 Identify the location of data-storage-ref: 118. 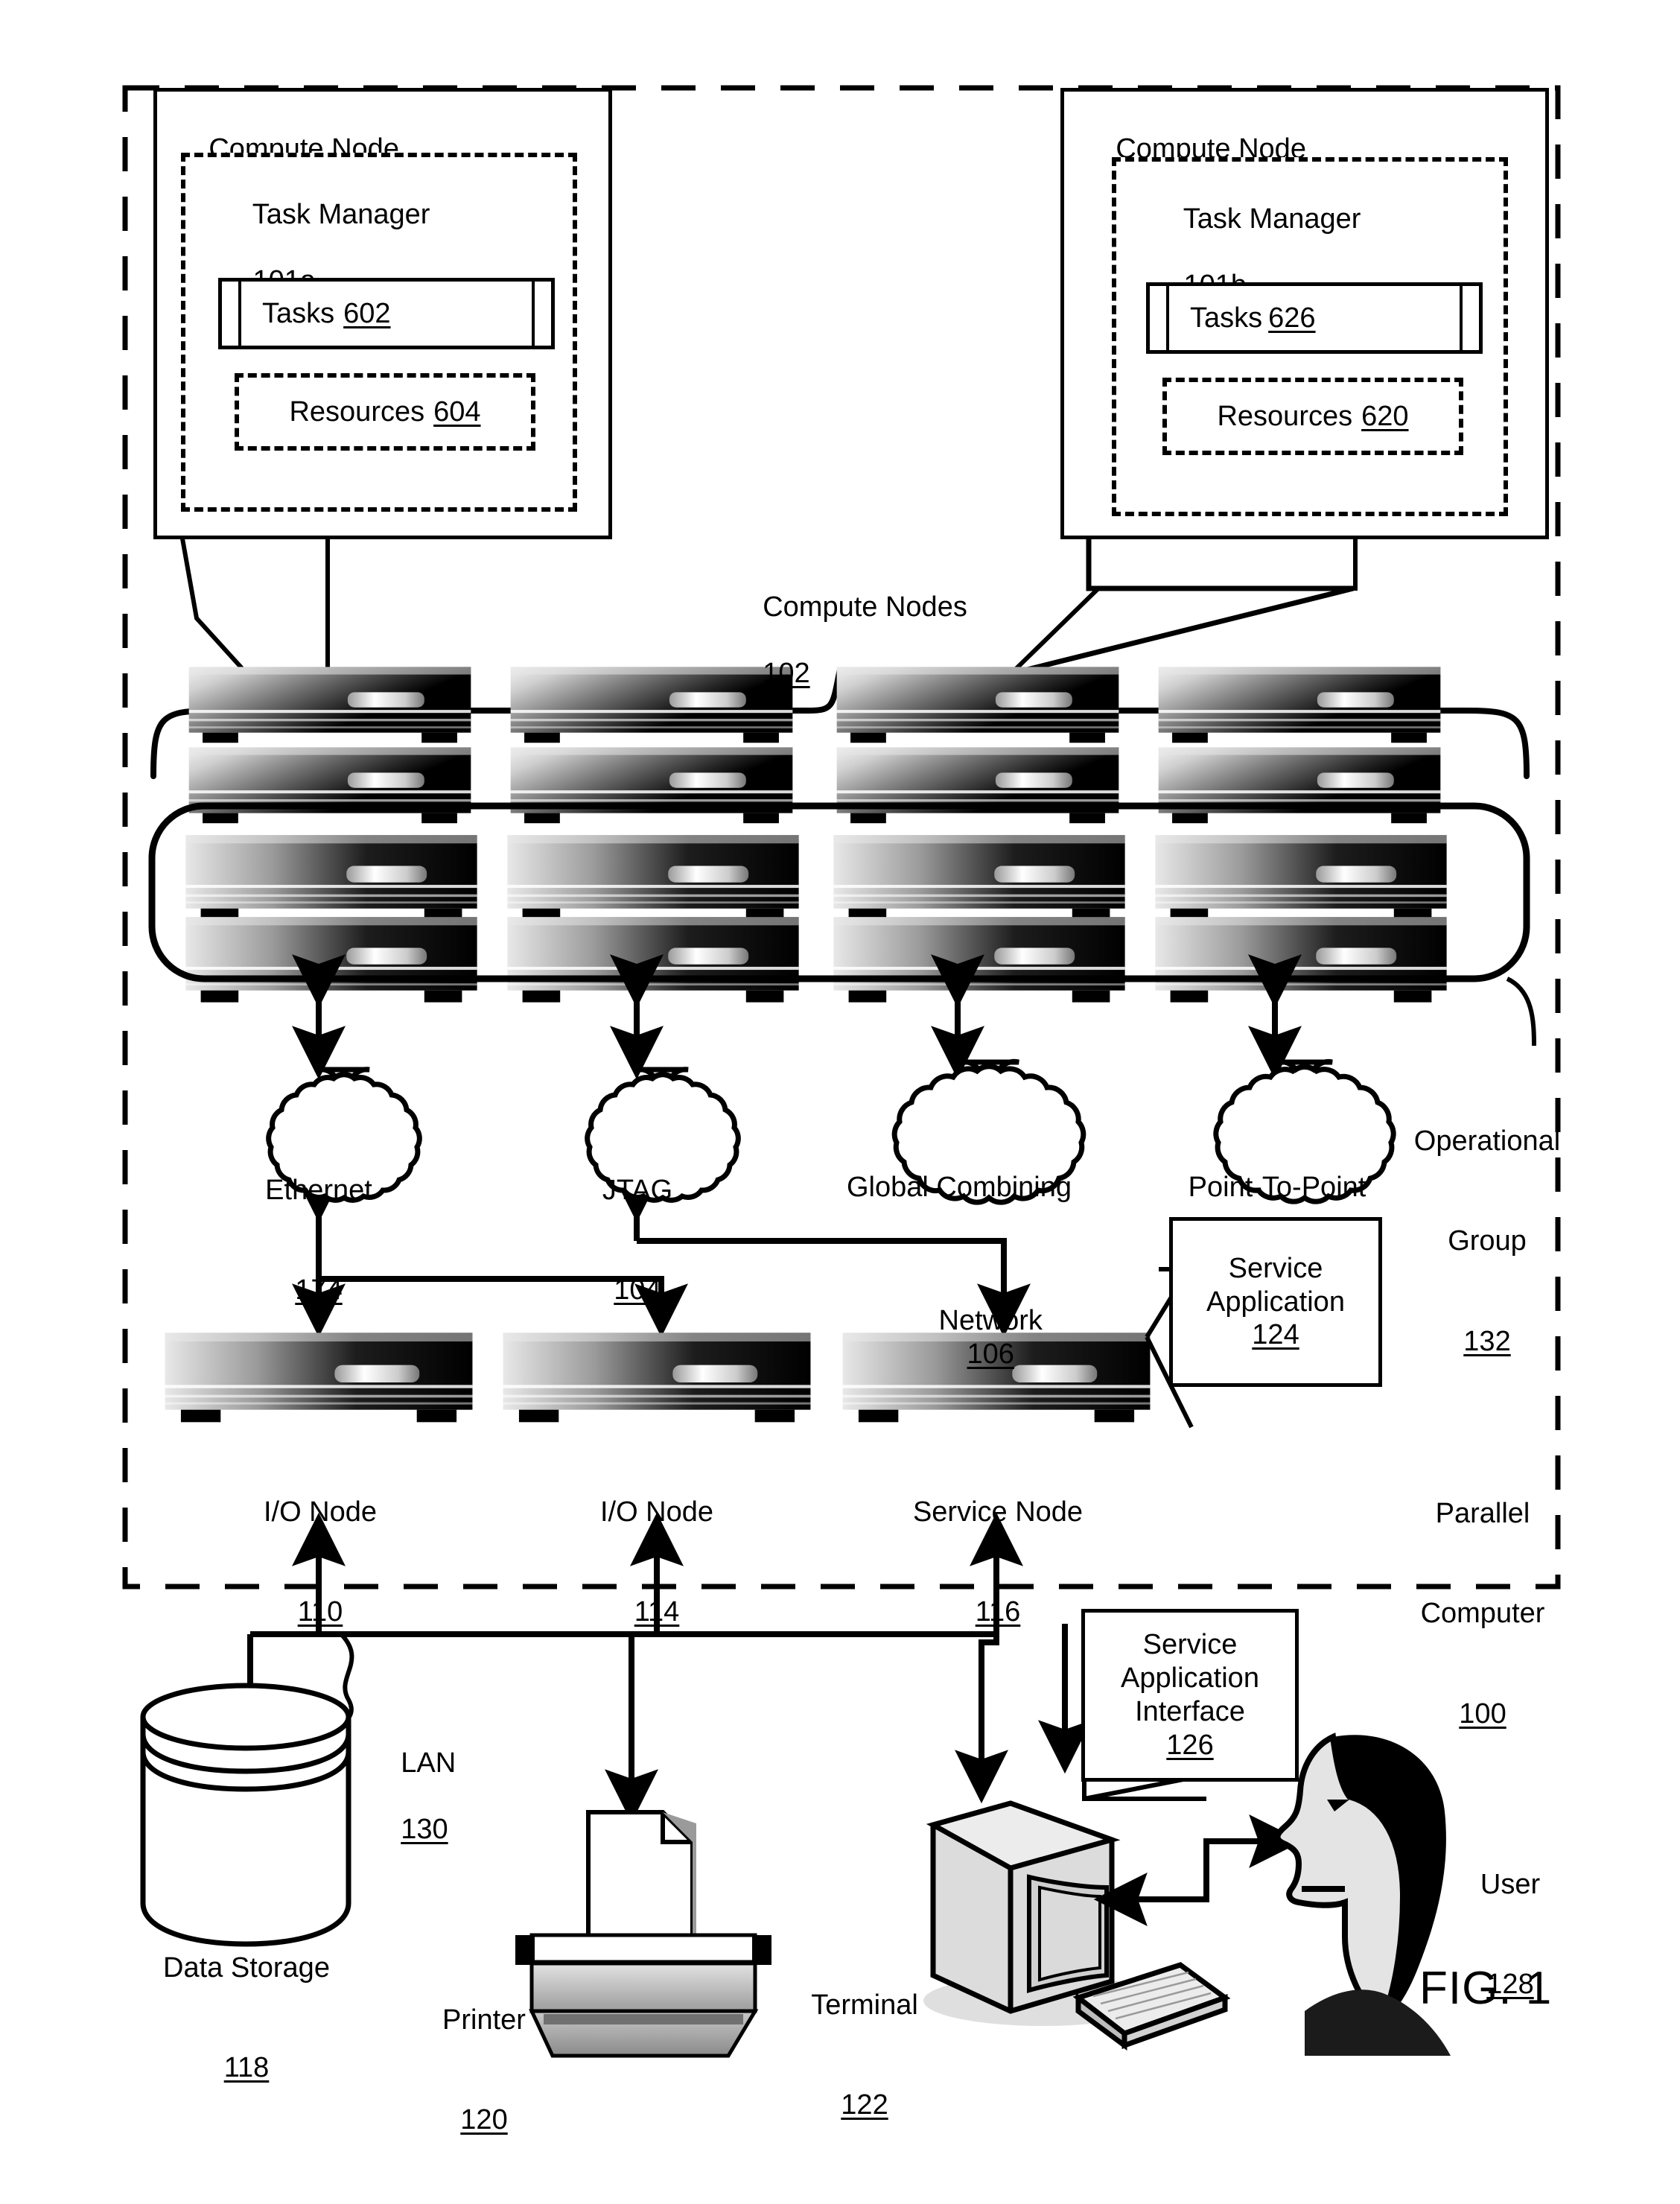
(246, 2068).